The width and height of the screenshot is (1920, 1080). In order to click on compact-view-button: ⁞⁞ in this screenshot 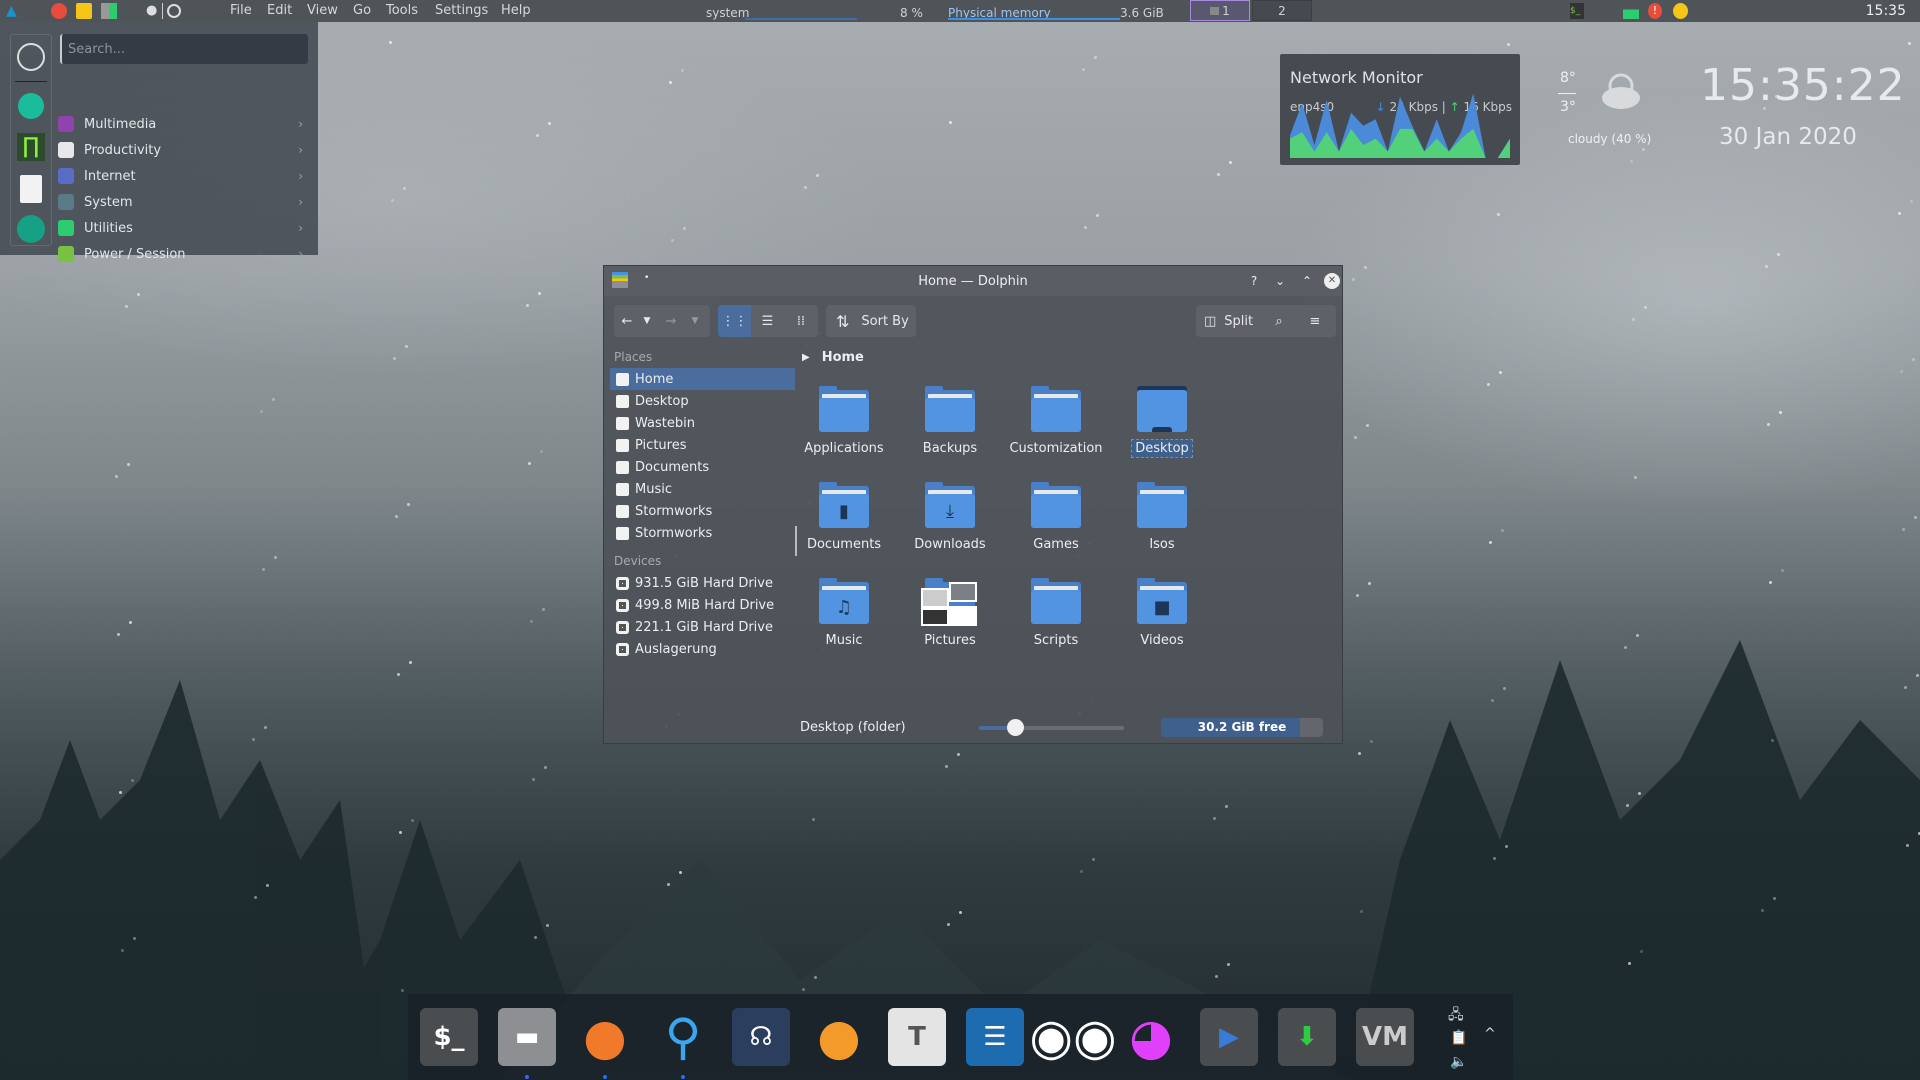, I will do `click(801, 321)`.